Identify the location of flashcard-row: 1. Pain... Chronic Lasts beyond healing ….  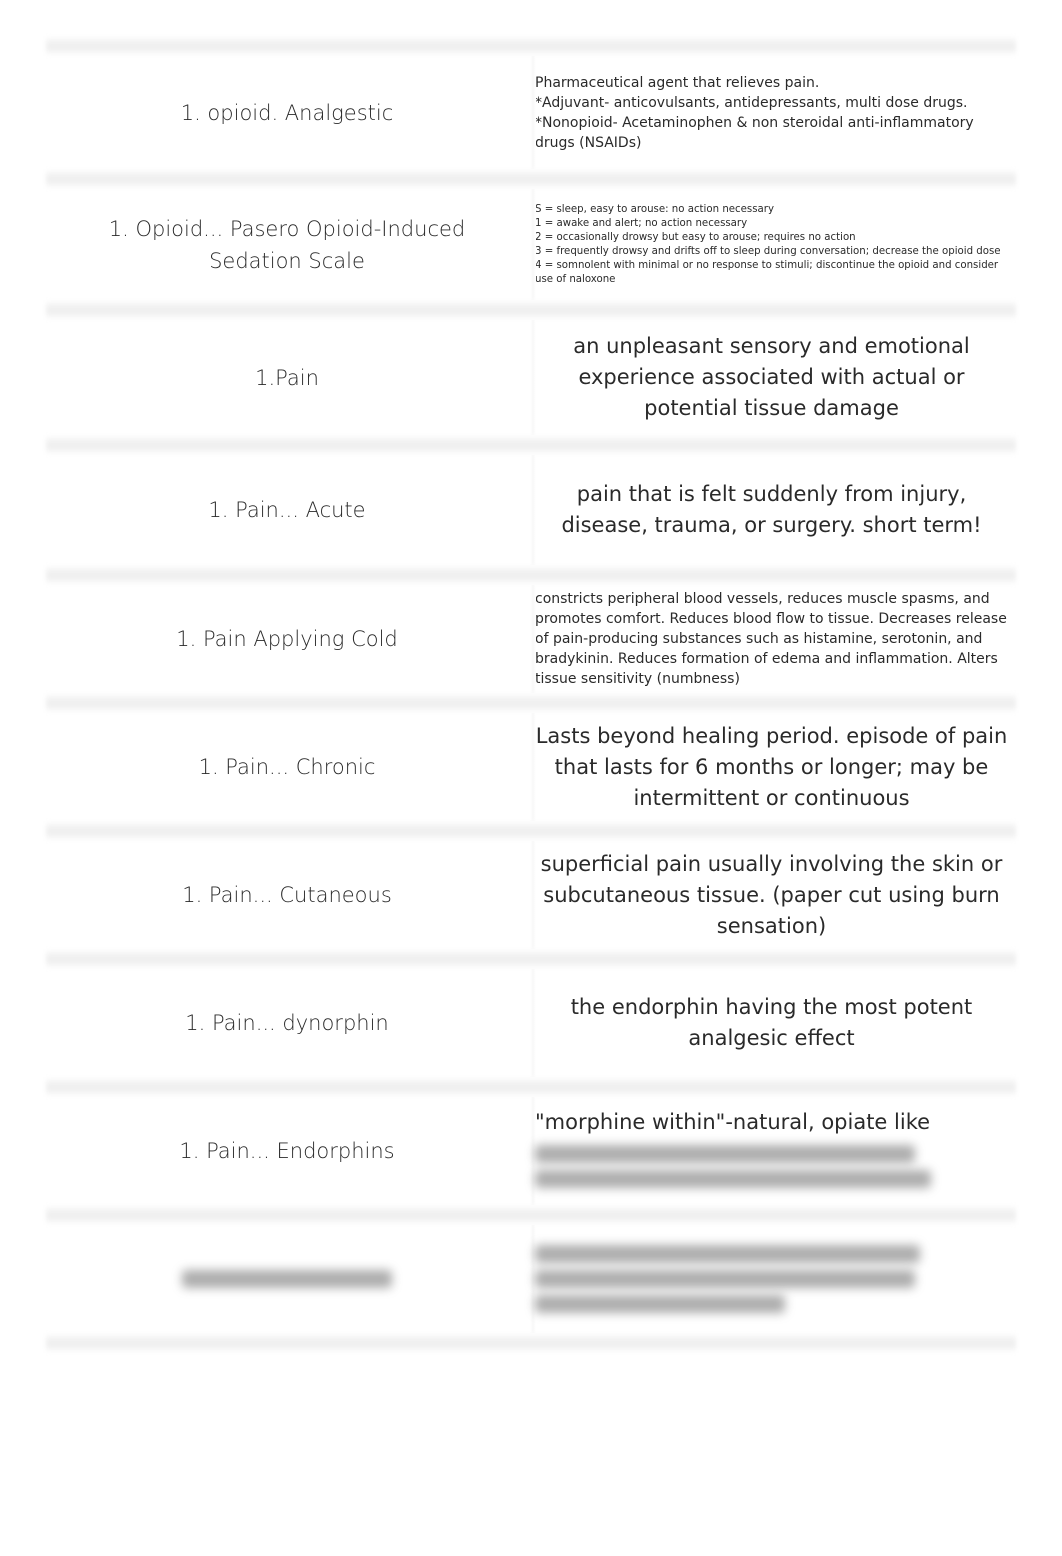
(531, 767).